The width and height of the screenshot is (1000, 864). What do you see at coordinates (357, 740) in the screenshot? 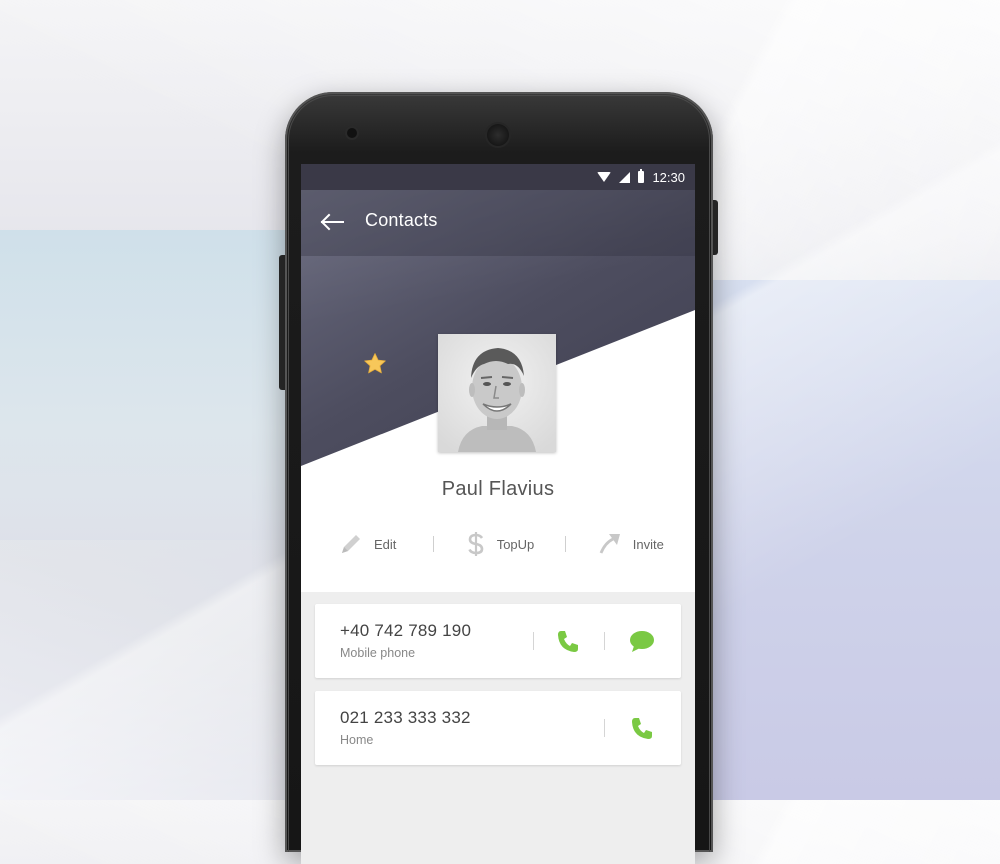
I see `phone-type: Home` at bounding box center [357, 740].